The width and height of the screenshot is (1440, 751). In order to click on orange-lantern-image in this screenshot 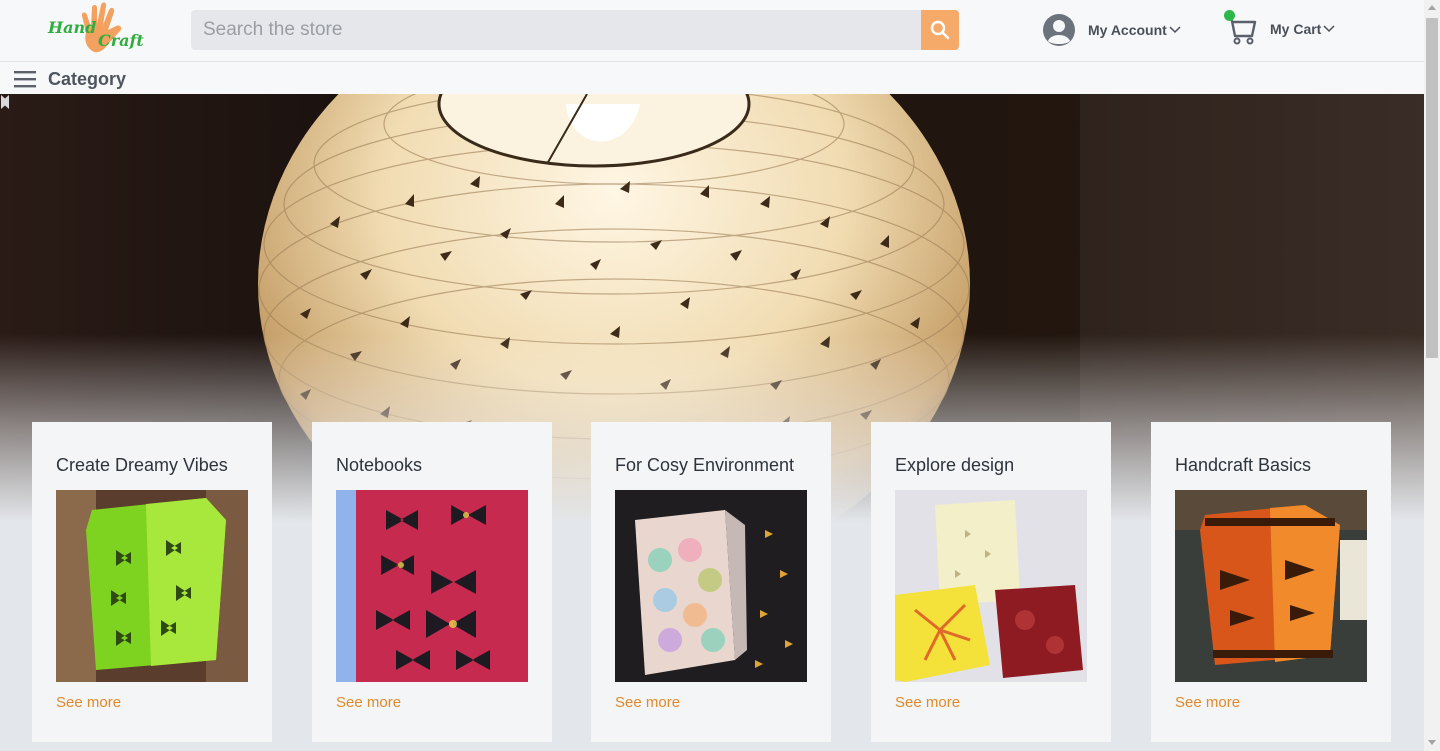, I will do `click(1271, 586)`.